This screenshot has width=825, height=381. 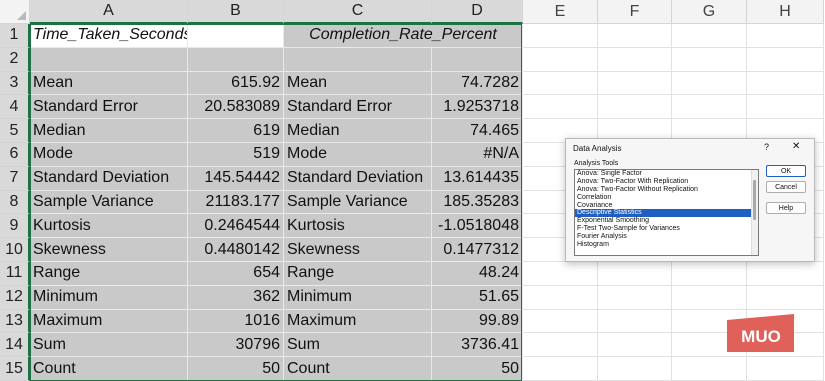 I want to click on cell-f1, so click(x=635, y=36).